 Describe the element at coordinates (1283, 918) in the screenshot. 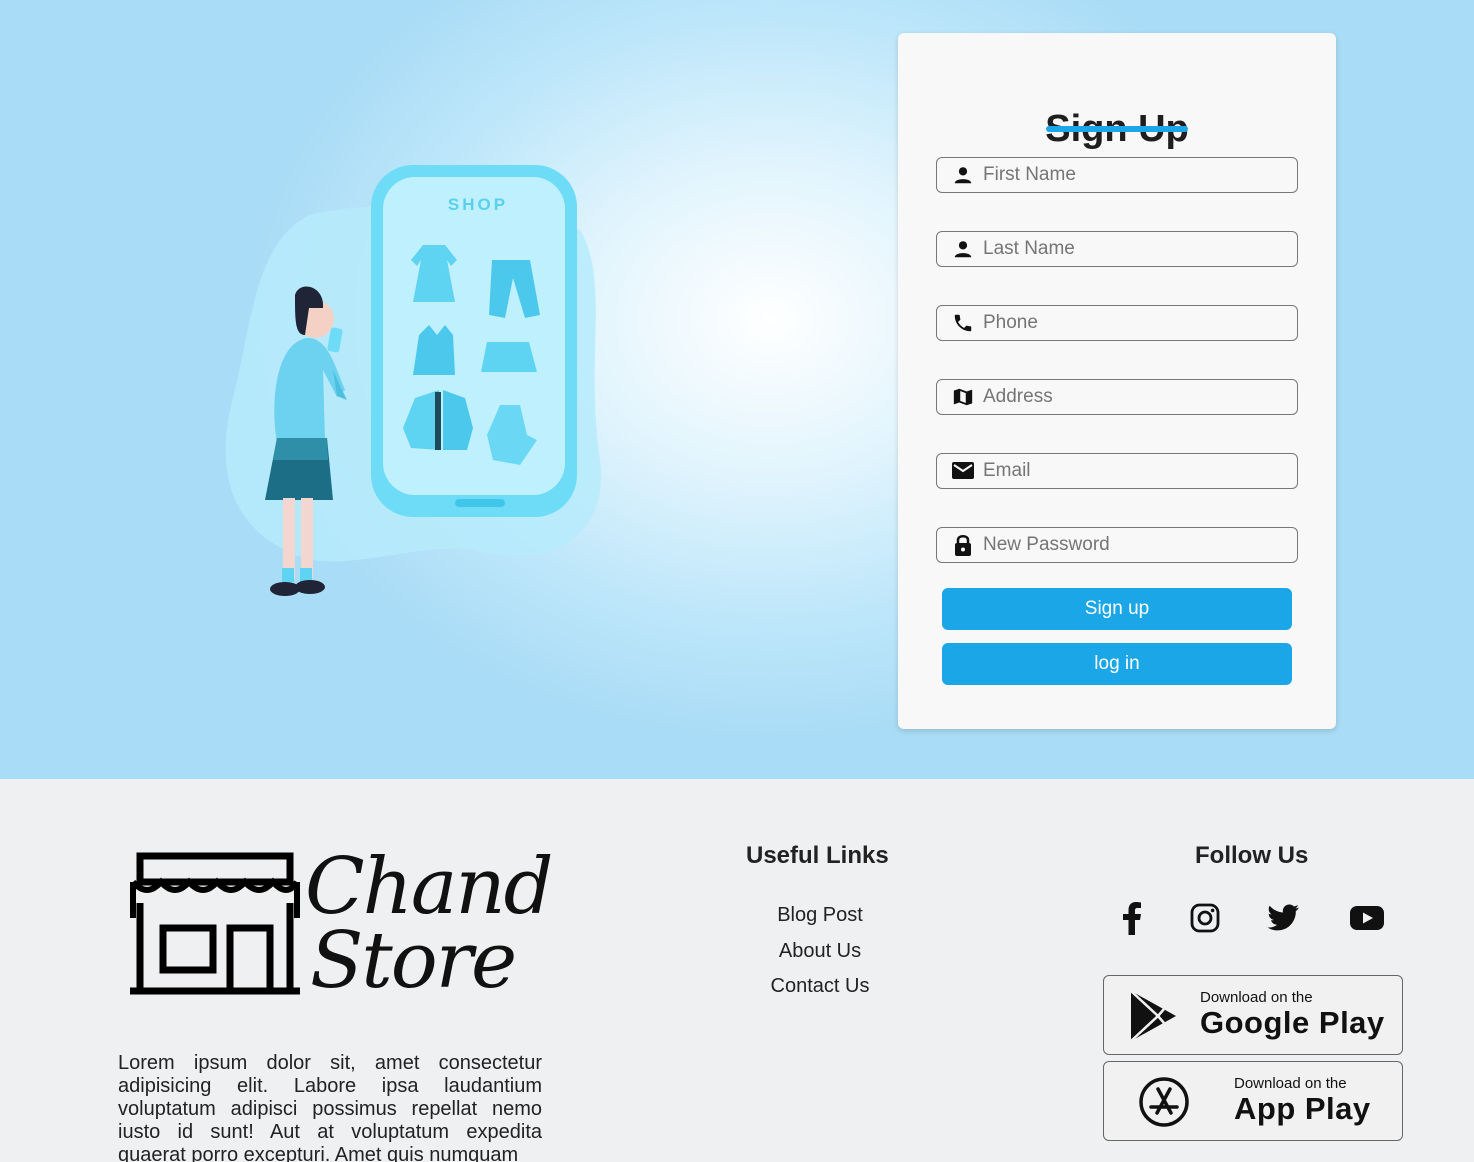

I see `twitter-icon` at that location.